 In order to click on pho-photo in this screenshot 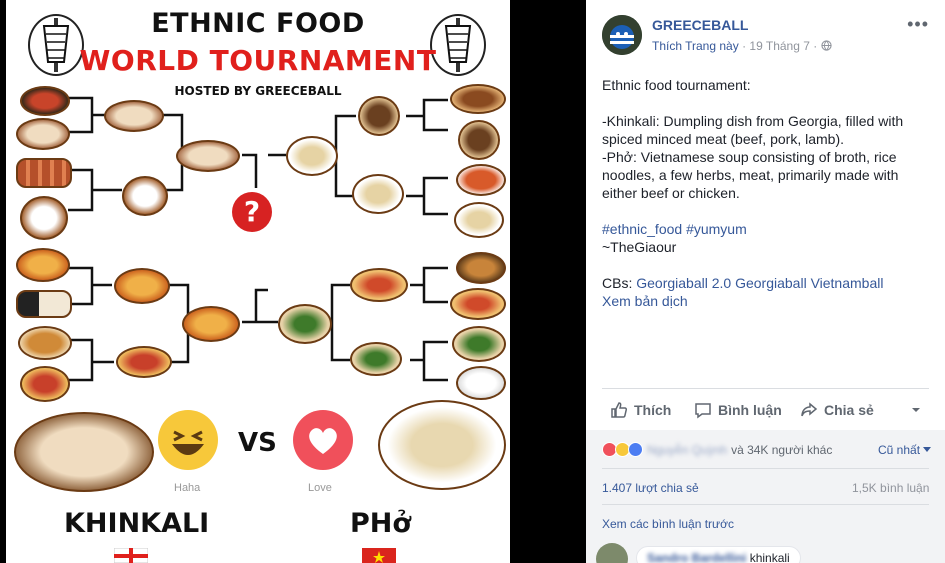, I will do `click(442, 445)`.